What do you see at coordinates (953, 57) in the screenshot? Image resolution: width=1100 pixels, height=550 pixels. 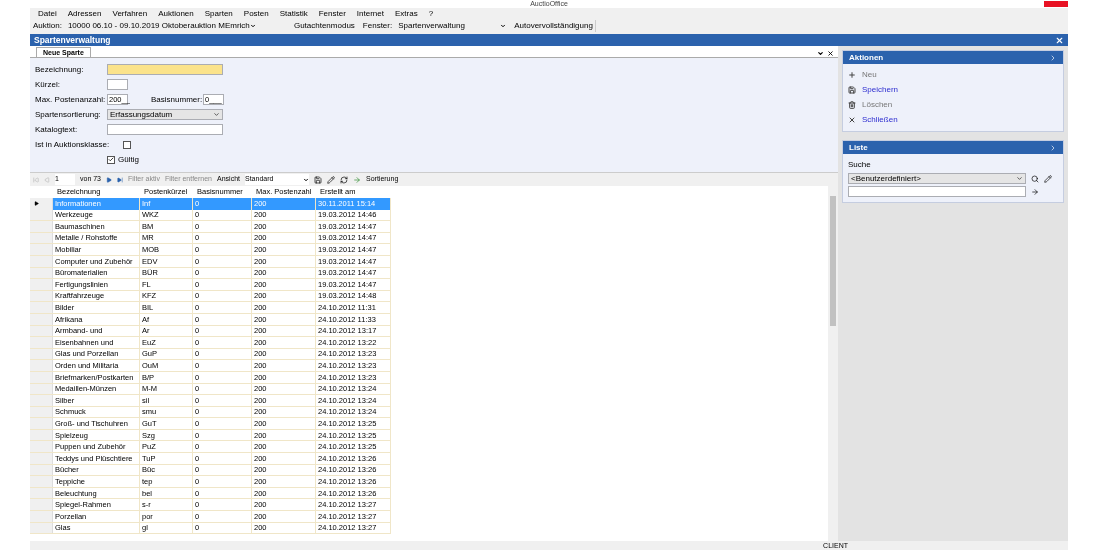 I see `panel-header: Aktionen` at bounding box center [953, 57].